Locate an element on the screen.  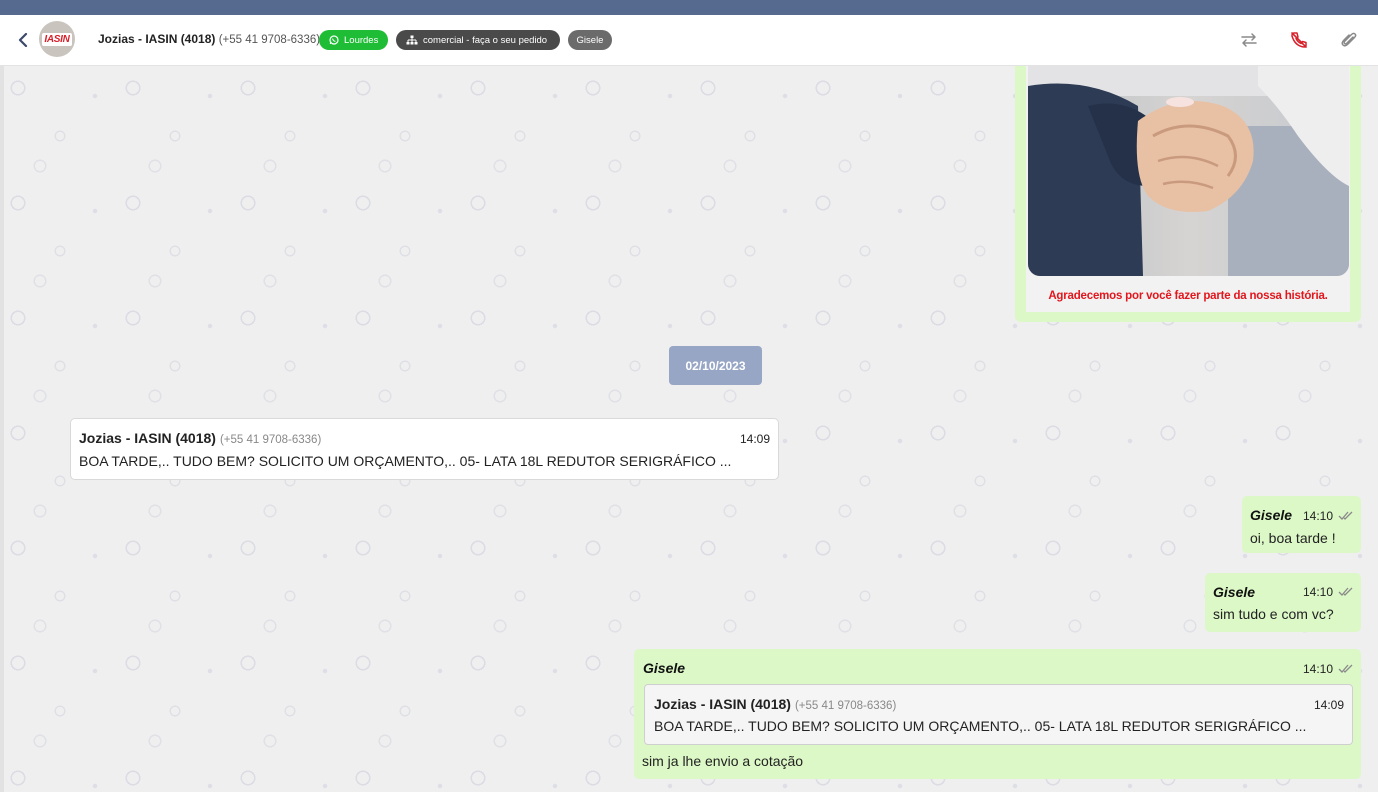
transfer-arrows-icon is located at coordinates (1249, 40).